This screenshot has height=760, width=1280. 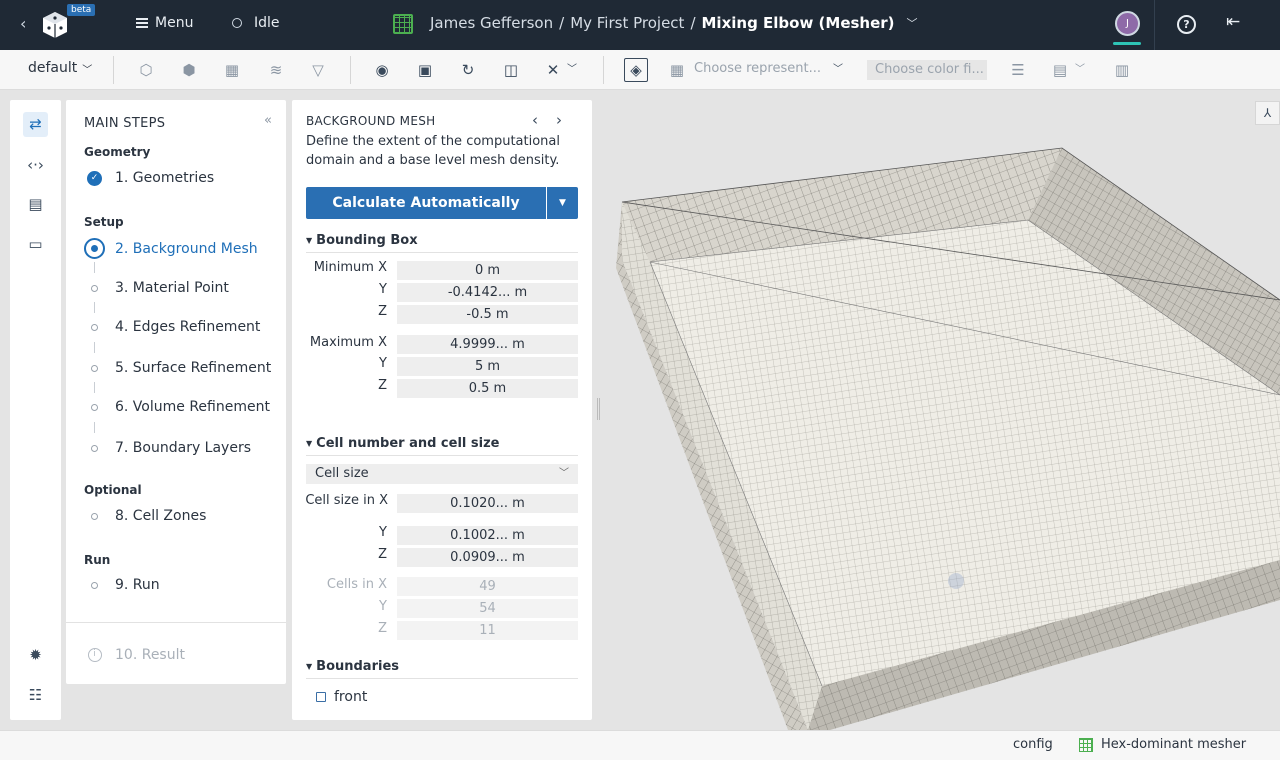 What do you see at coordinates (383, 606) in the screenshot?
I see `cells-y-label: Y` at bounding box center [383, 606].